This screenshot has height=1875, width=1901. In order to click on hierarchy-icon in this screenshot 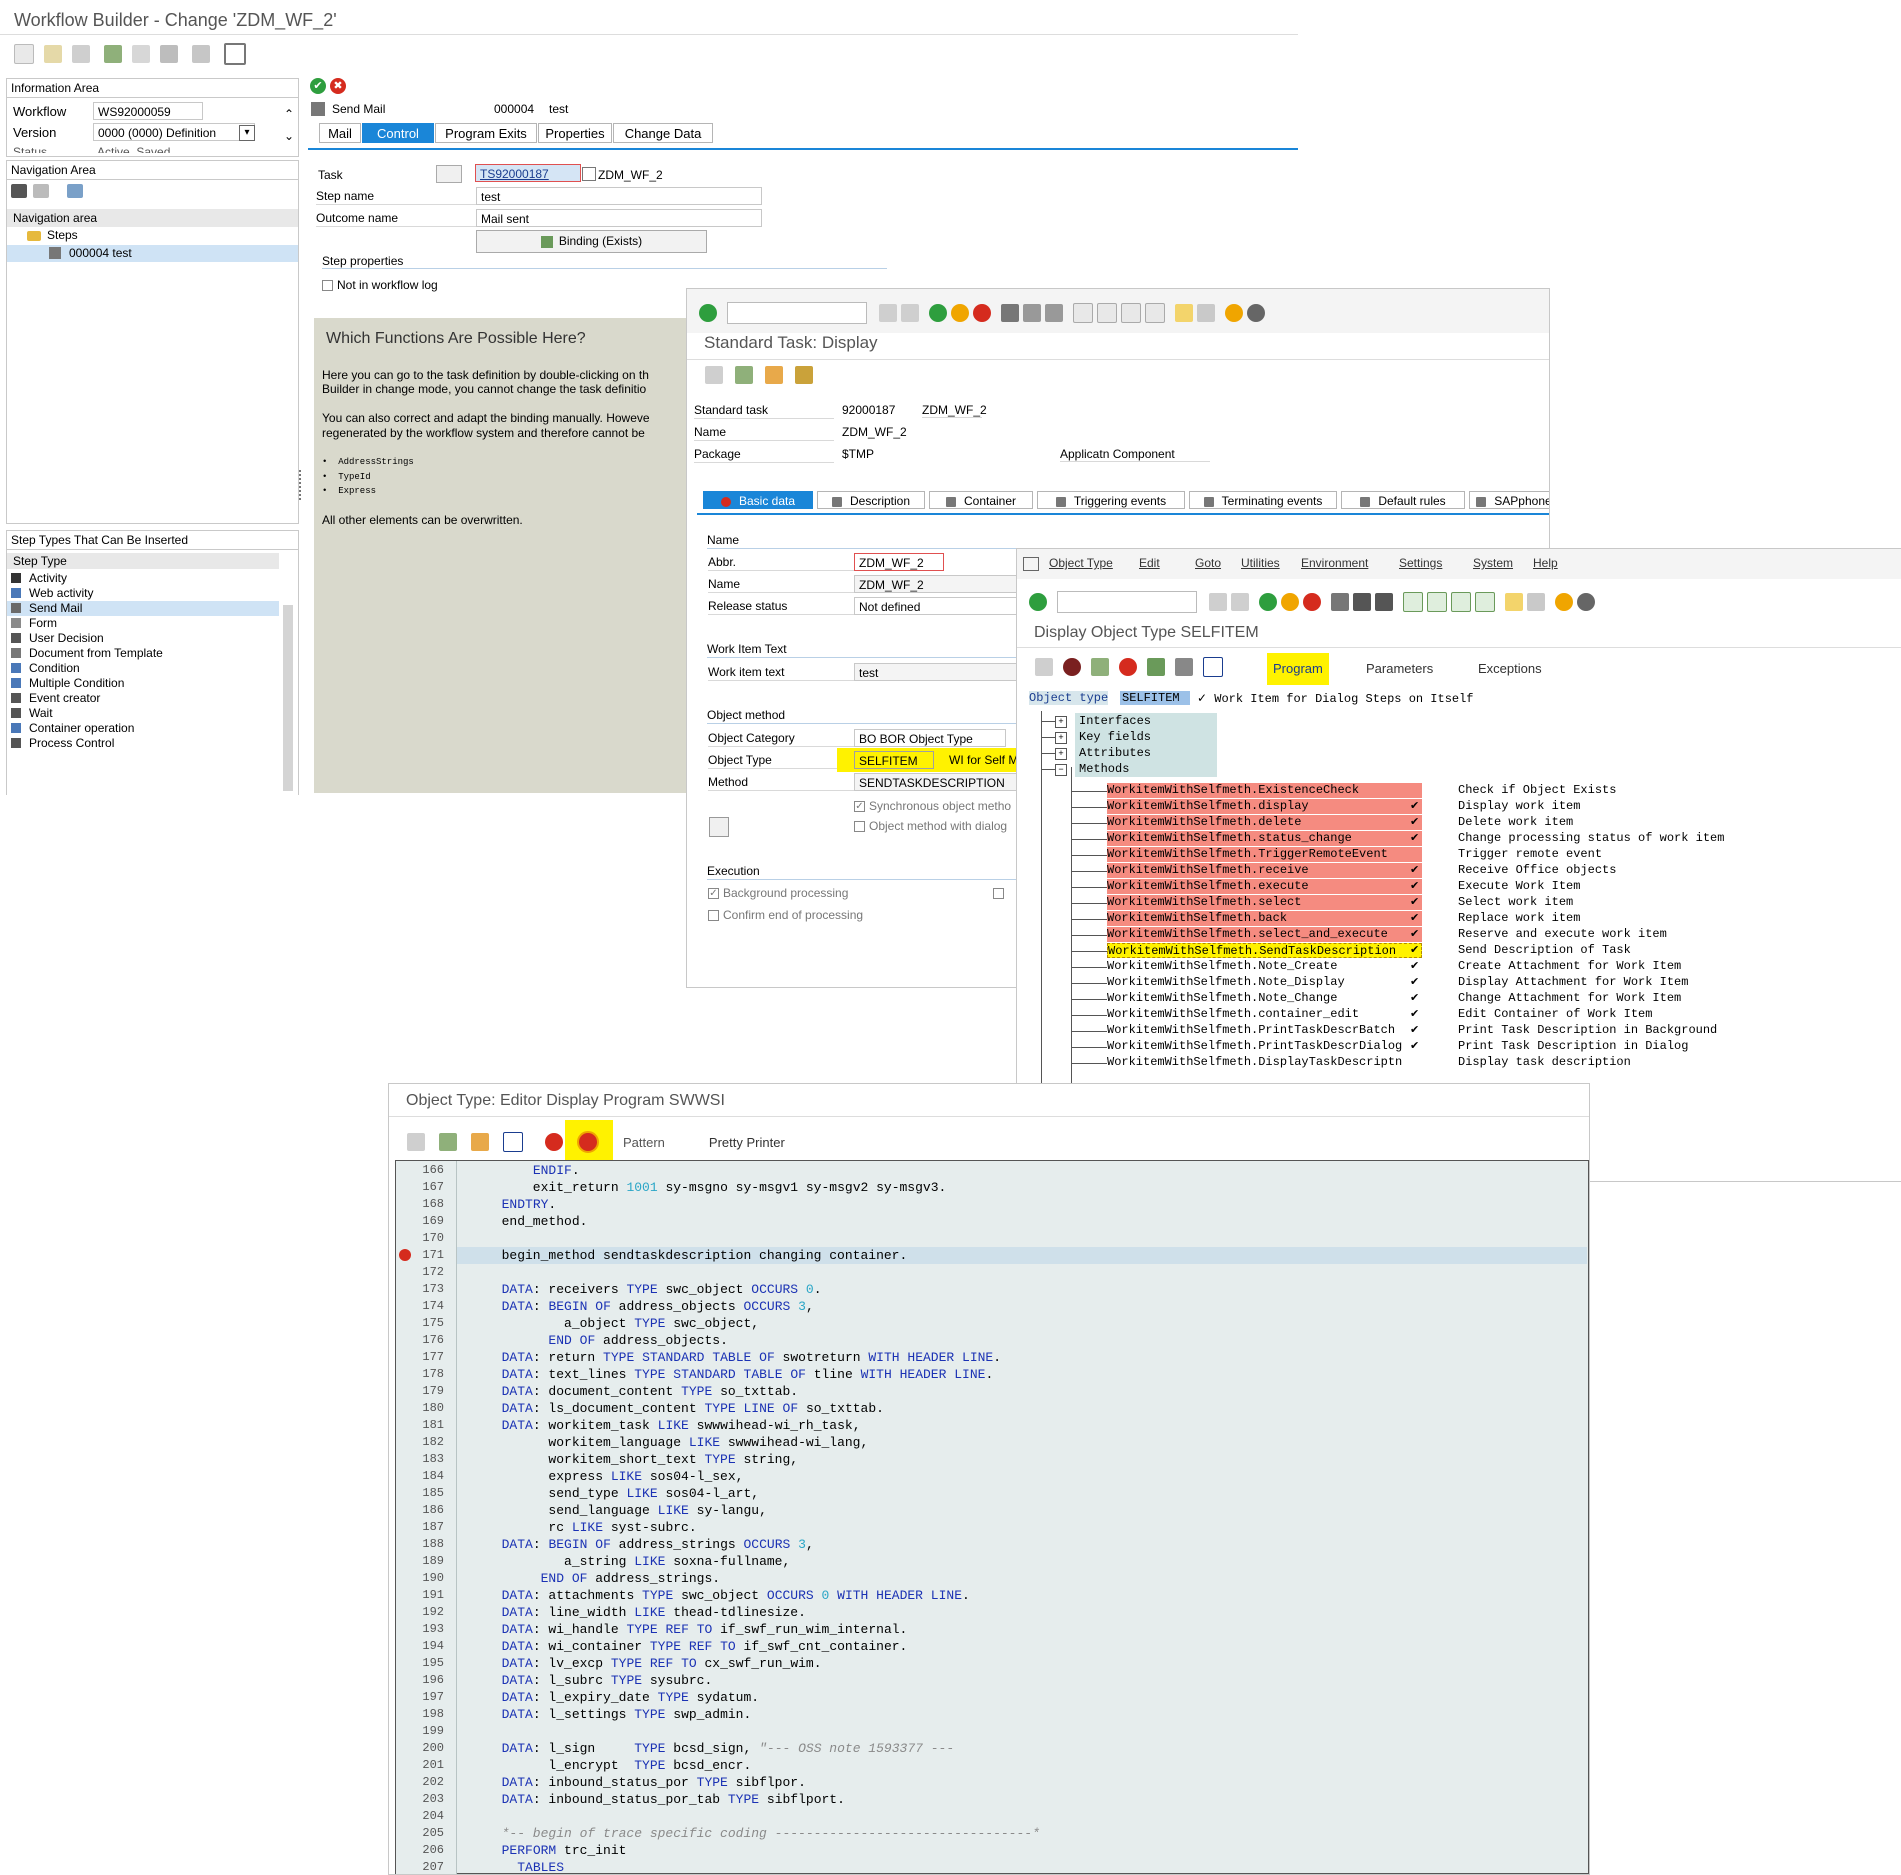, I will do `click(744, 375)`.